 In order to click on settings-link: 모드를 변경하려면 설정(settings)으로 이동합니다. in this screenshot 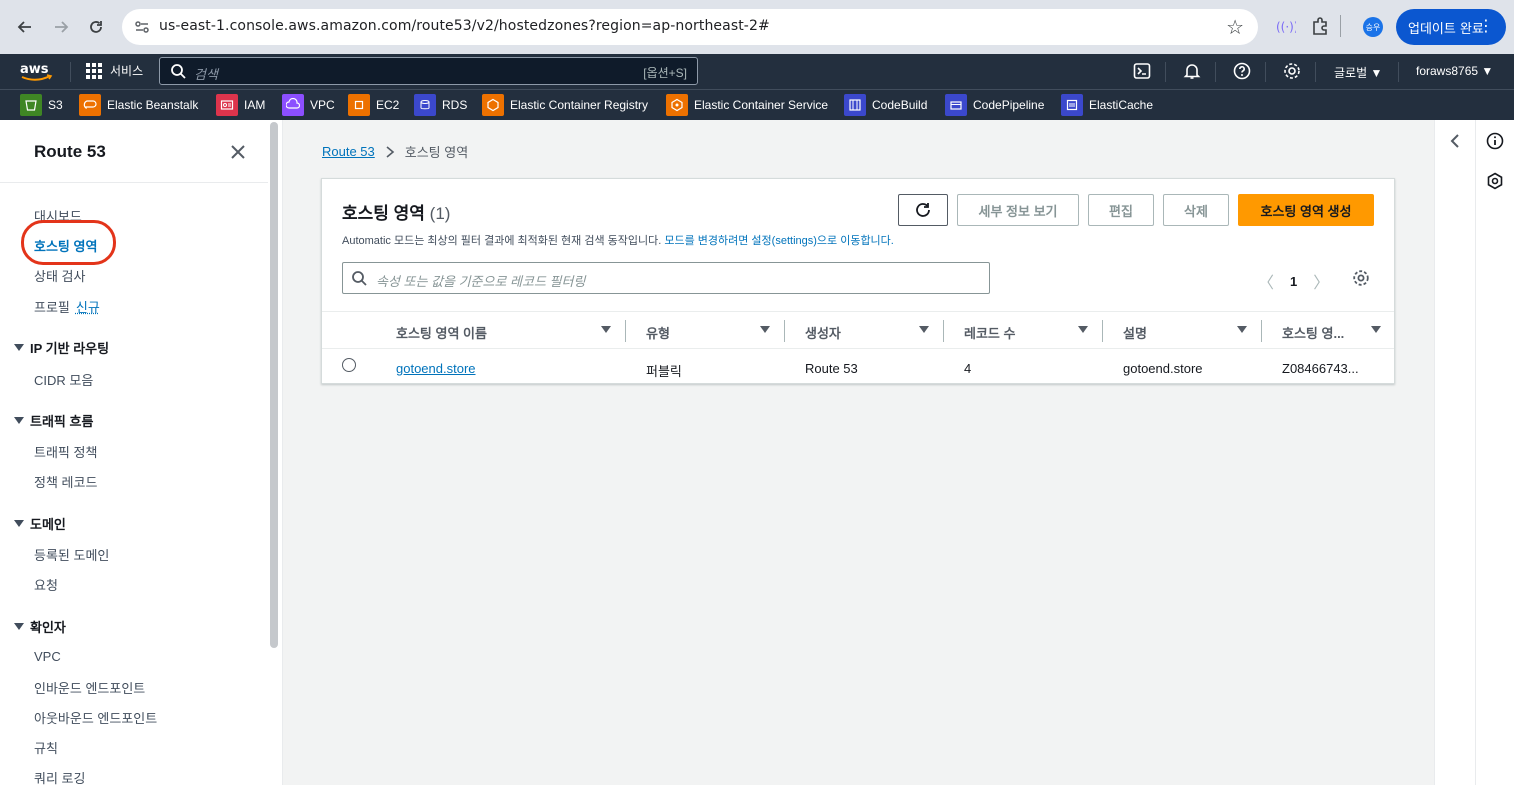, I will do `click(779, 241)`.